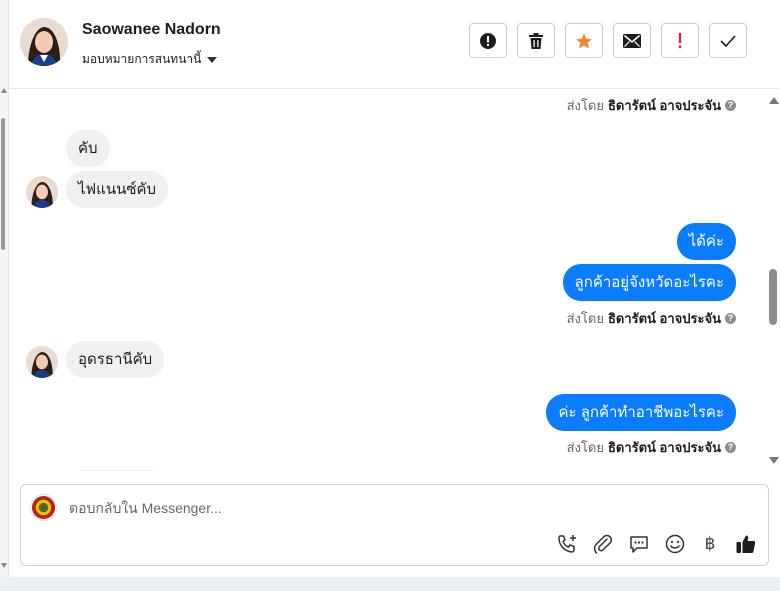 The height and width of the screenshot is (591, 780). What do you see at coordinates (117, 470) in the screenshot?
I see `partial-bubble-edge` at bounding box center [117, 470].